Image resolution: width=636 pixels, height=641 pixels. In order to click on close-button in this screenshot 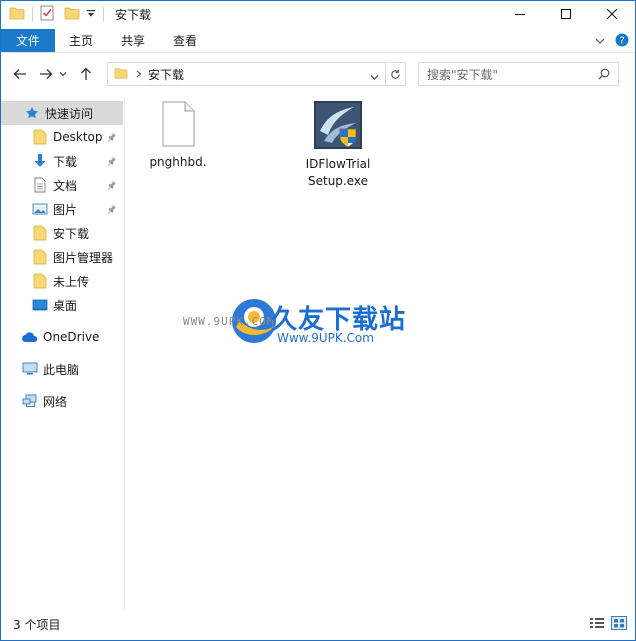, I will do `click(612, 14)`.